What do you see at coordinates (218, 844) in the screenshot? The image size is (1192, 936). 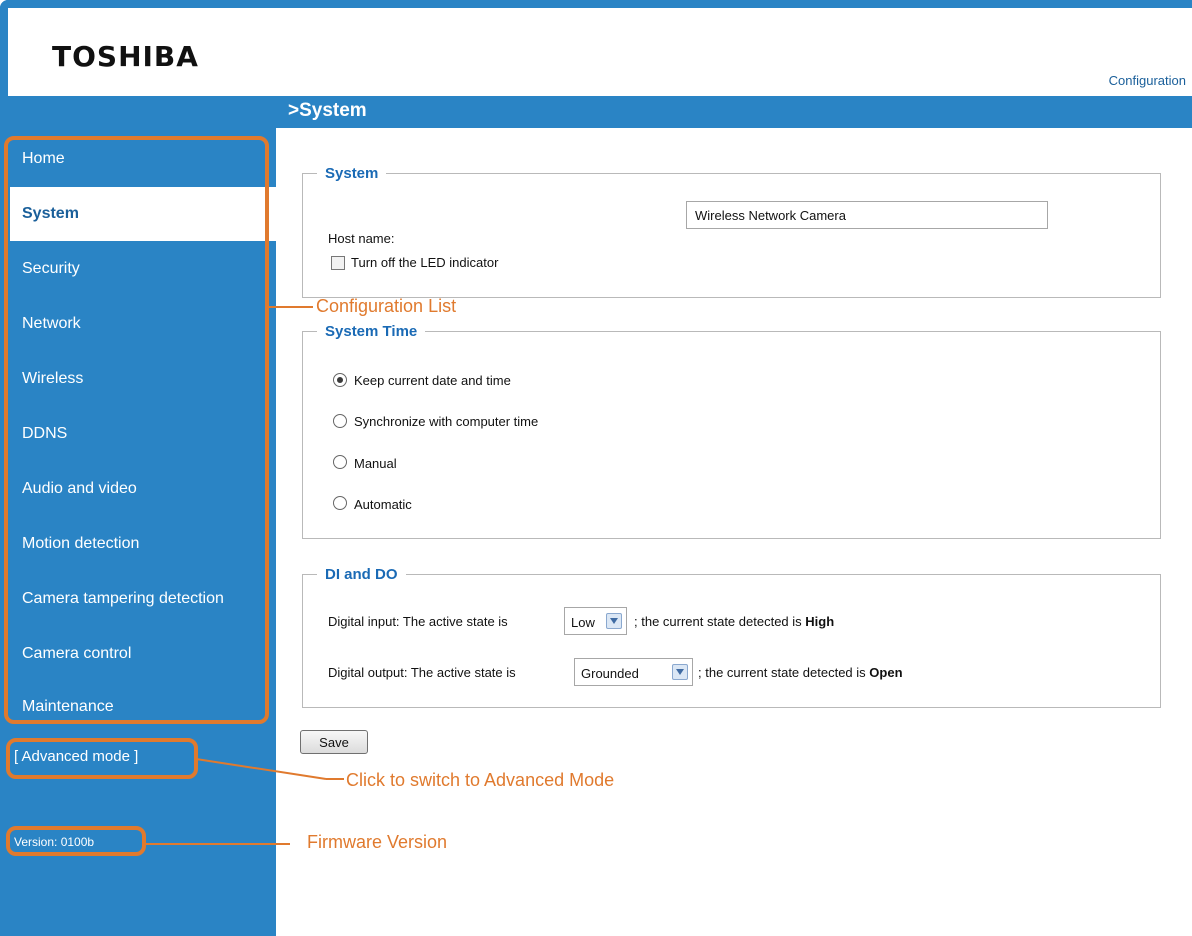 I see `firmware-pointer` at bounding box center [218, 844].